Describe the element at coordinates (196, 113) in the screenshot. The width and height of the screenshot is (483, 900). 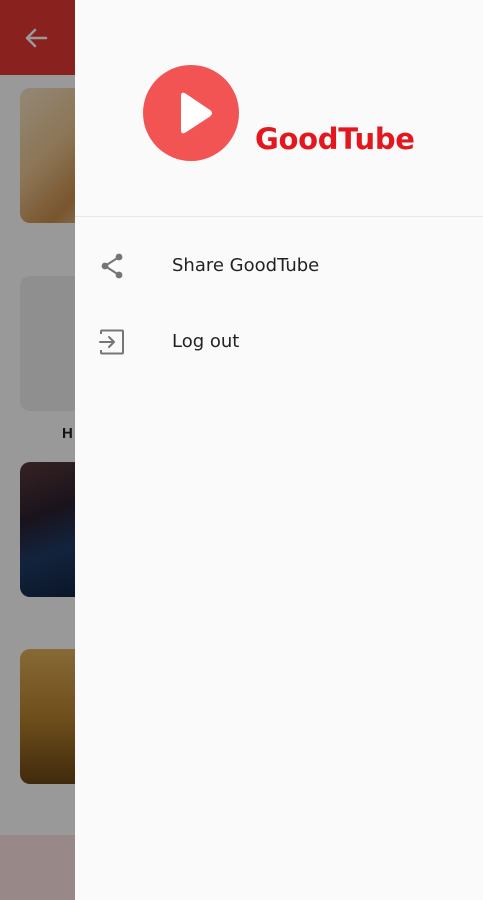
I see `play-icon` at that location.